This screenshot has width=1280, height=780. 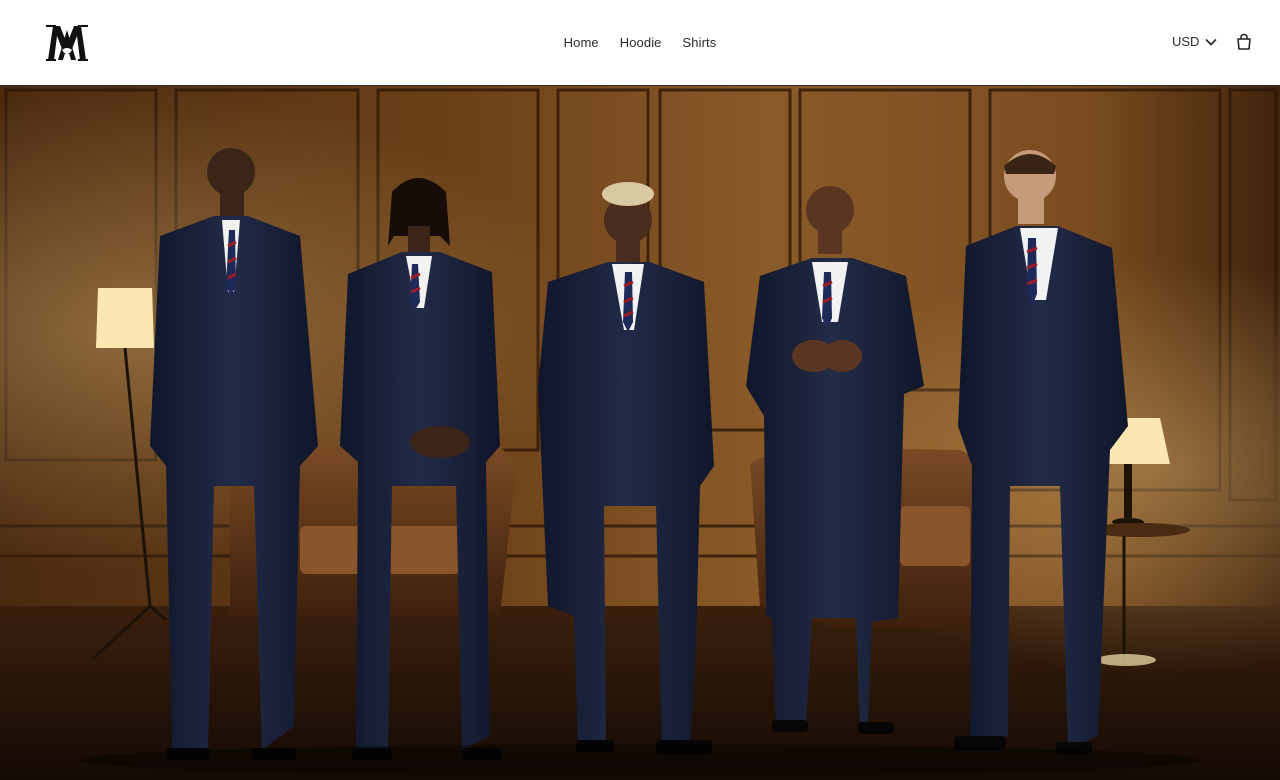 I want to click on currency-selector: USD, so click(x=1195, y=41).